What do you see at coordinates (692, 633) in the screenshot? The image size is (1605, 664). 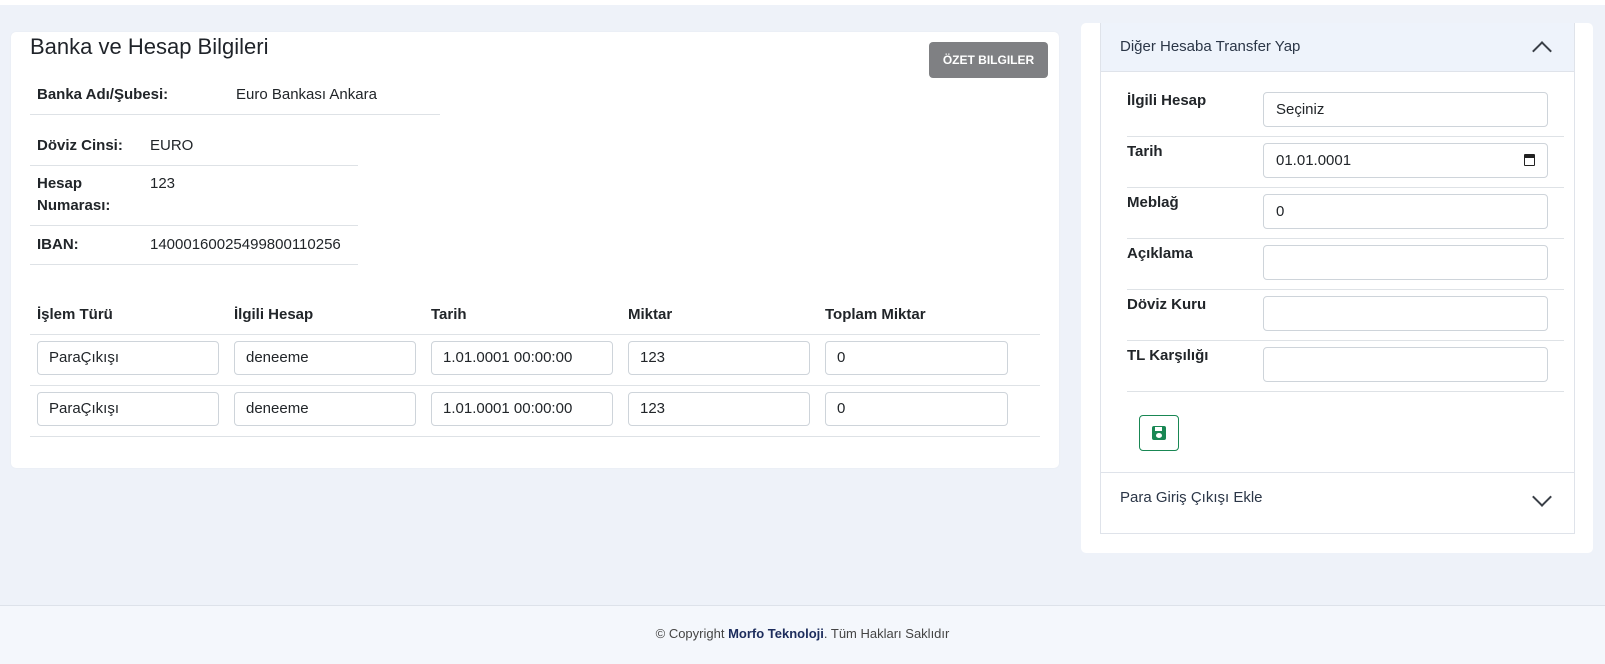 I see `copyright-prefix: © Copyright` at bounding box center [692, 633].